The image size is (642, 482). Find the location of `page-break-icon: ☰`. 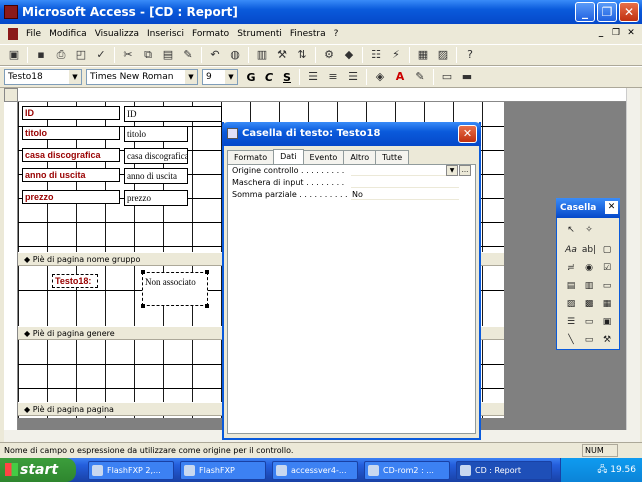

page-break-icon: ☰ is located at coordinates (571, 322).